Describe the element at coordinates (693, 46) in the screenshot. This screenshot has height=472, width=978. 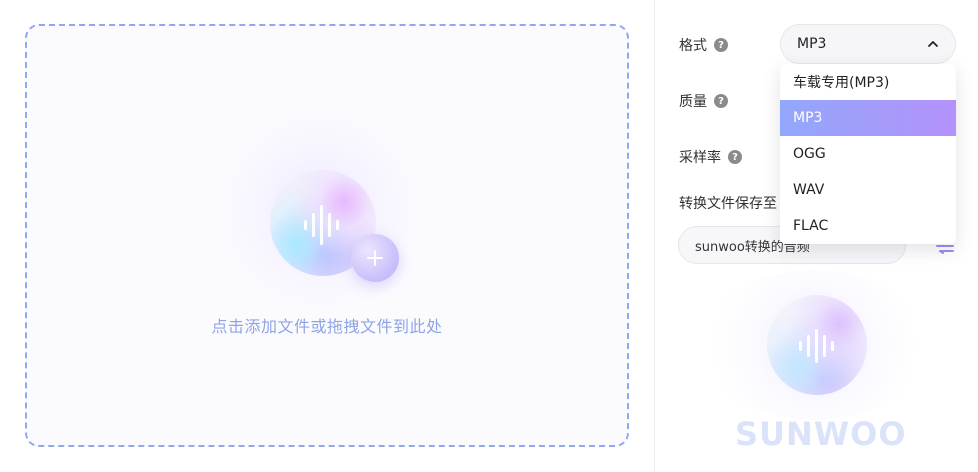
I see `format-label: 格式` at that location.